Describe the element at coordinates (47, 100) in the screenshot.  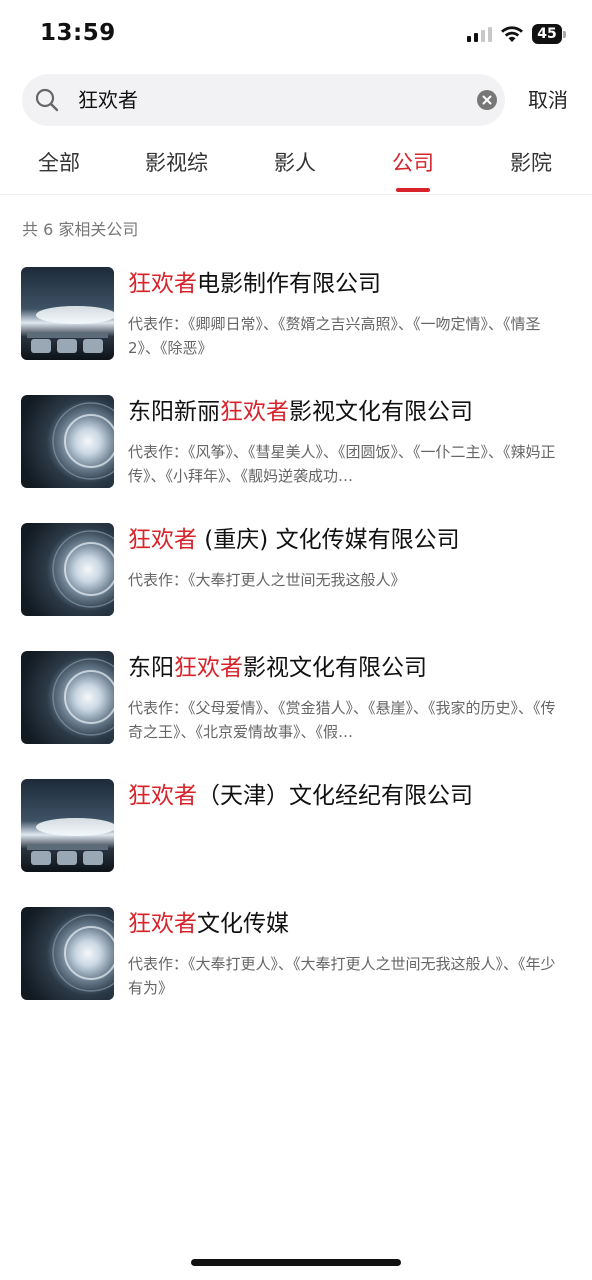
I see `search-icon` at that location.